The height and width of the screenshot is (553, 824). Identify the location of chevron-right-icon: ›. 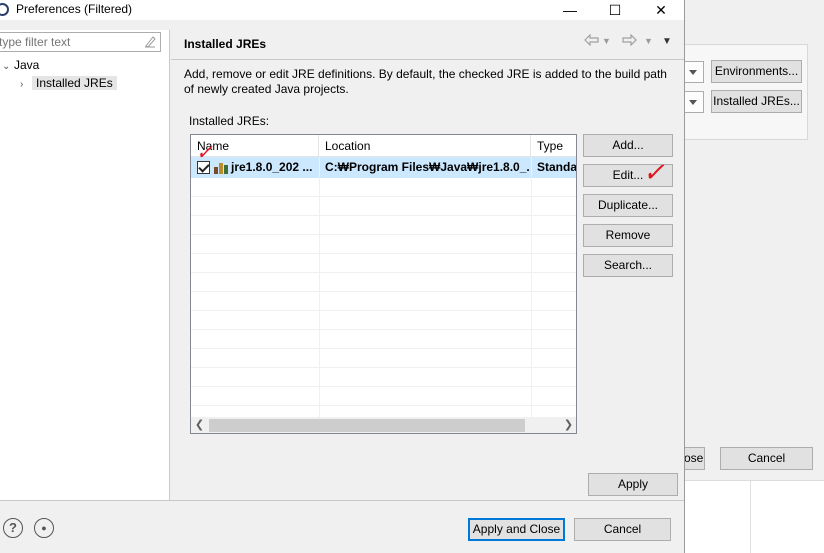
(26, 85).